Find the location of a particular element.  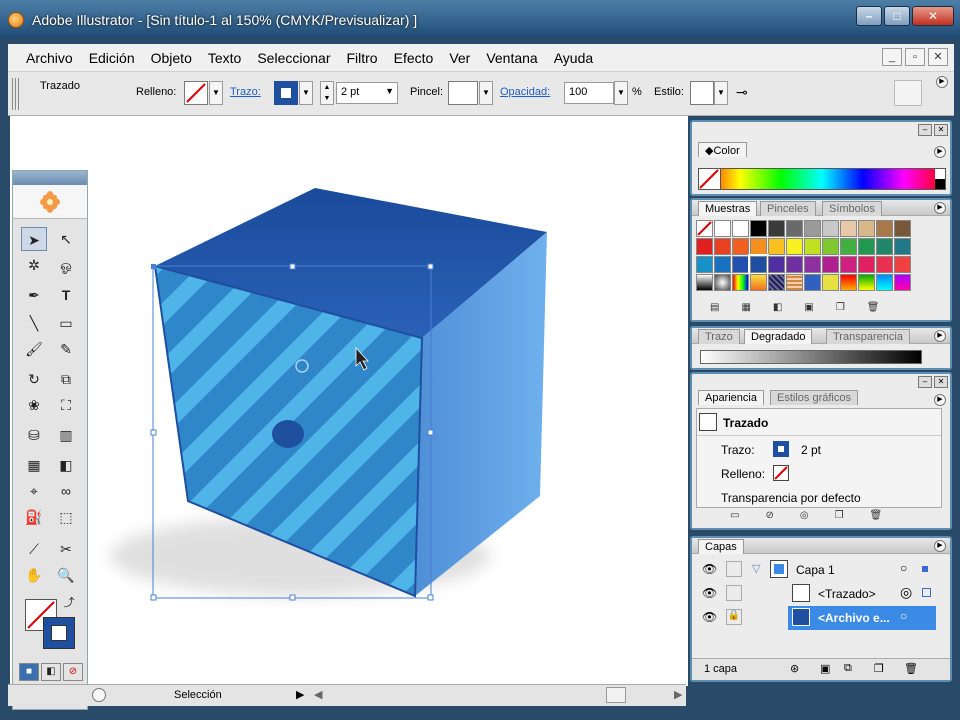

graph-tool-icon: ▥ is located at coordinates (66, 435).